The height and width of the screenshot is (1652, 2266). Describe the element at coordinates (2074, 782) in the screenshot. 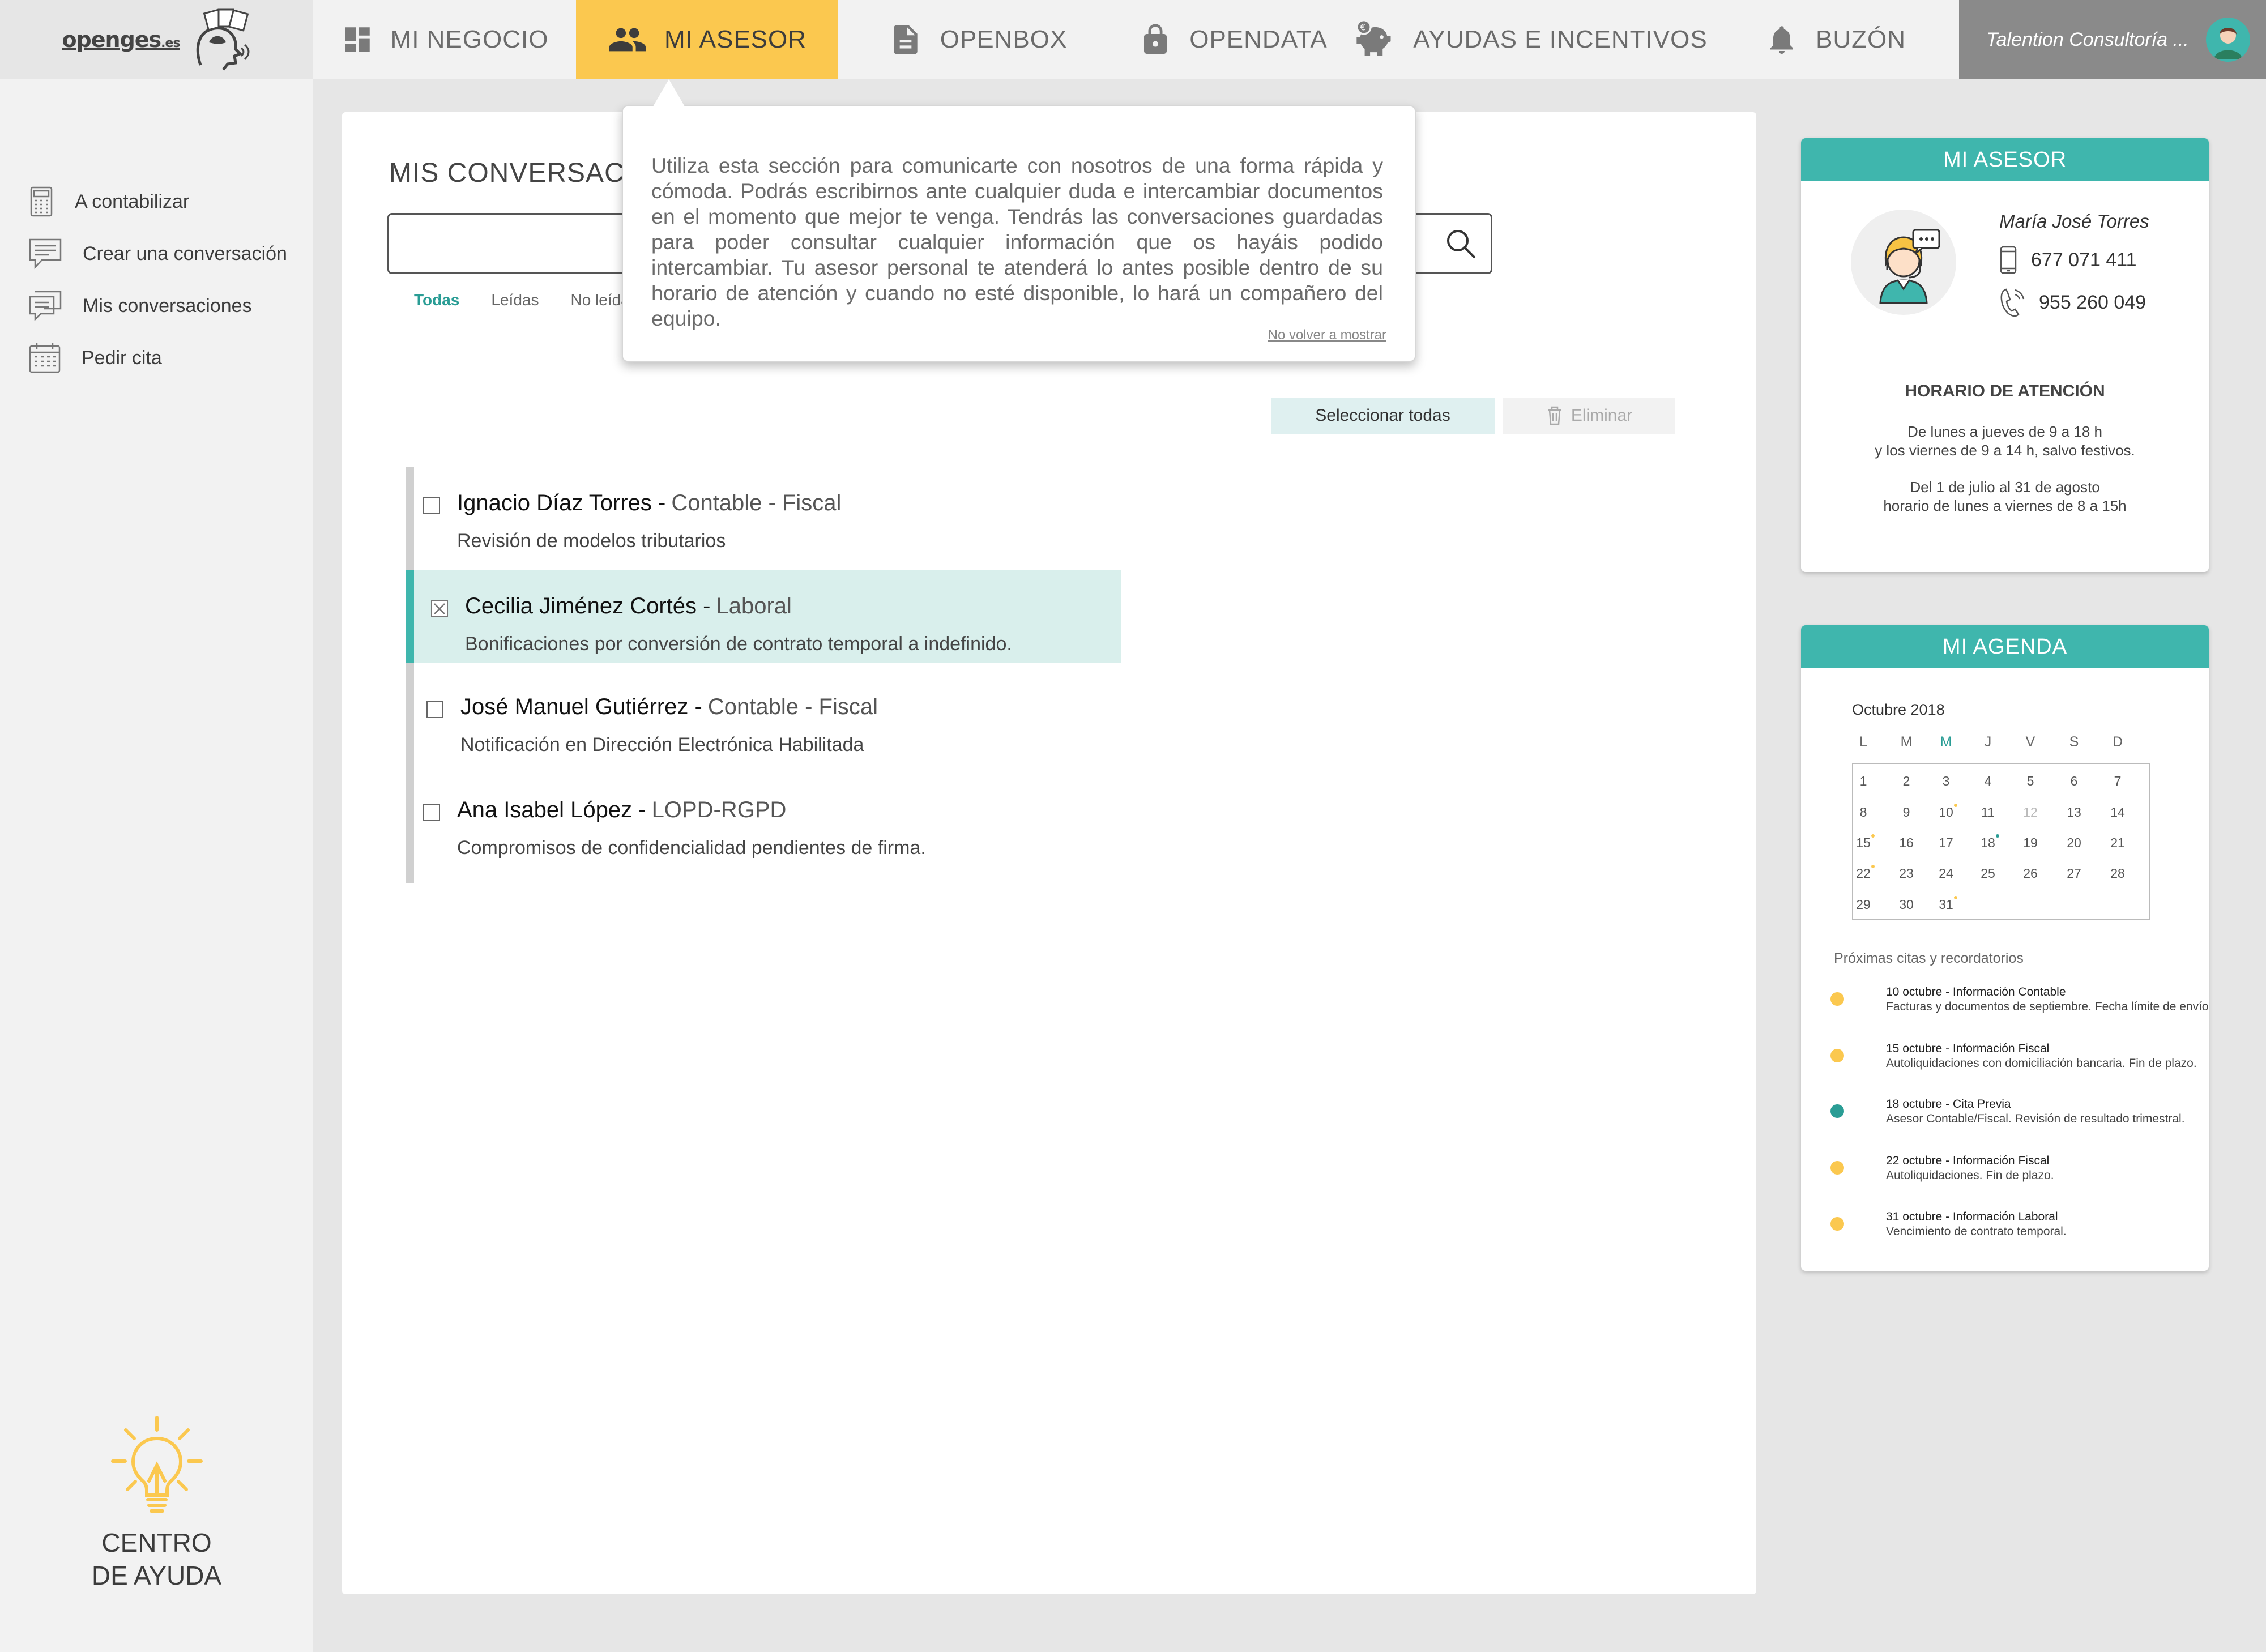

I see `calendar-day: 6` at that location.